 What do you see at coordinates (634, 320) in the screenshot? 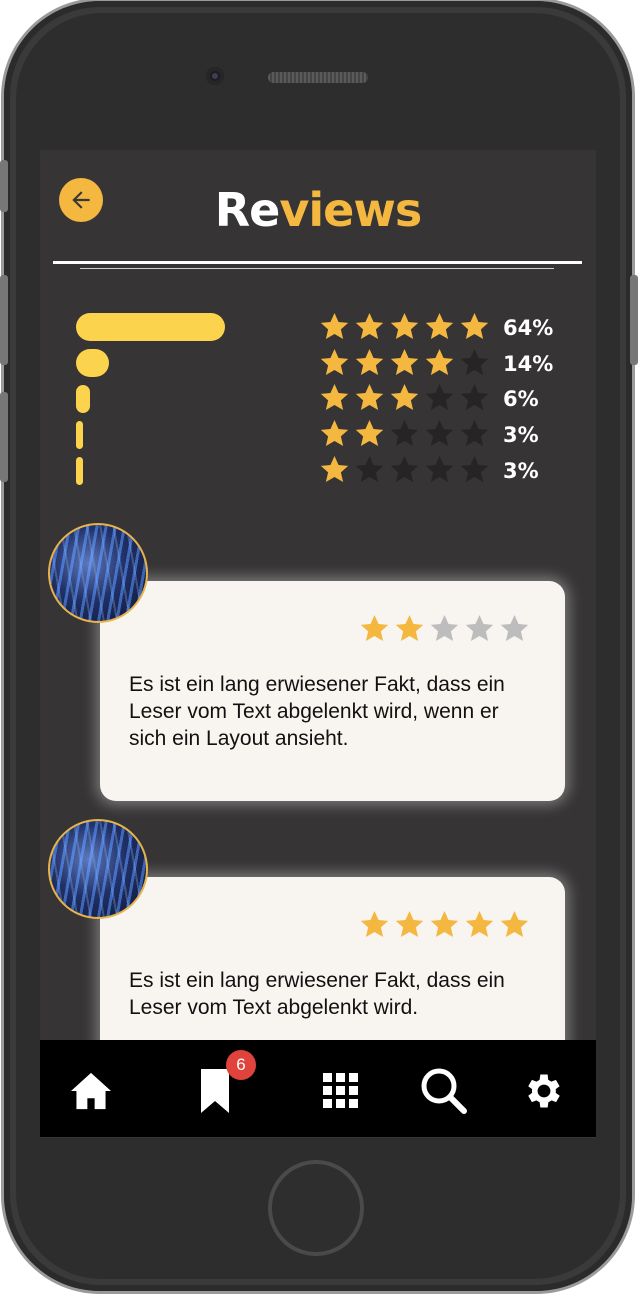
I see `power-button` at bounding box center [634, 320].